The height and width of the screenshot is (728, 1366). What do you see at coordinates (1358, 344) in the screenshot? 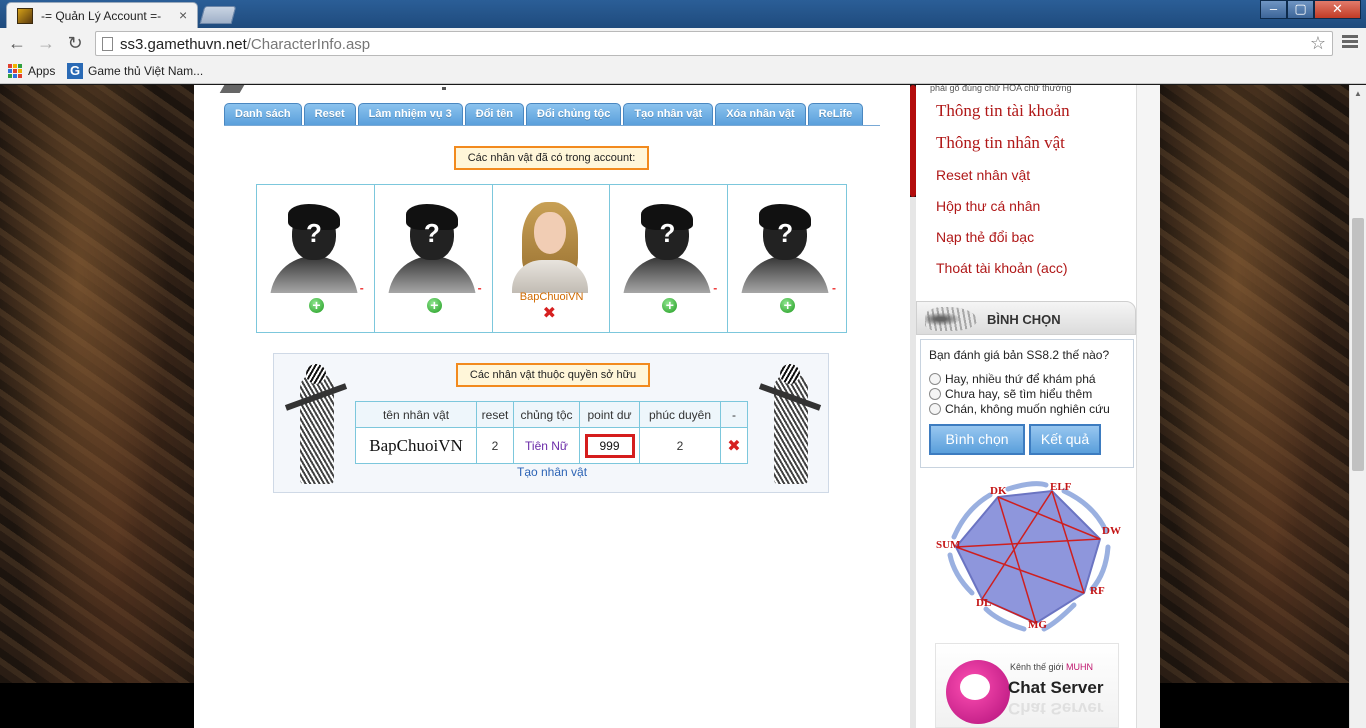
I see `scrollbar-thumb` at bounding box center [1358, 344].